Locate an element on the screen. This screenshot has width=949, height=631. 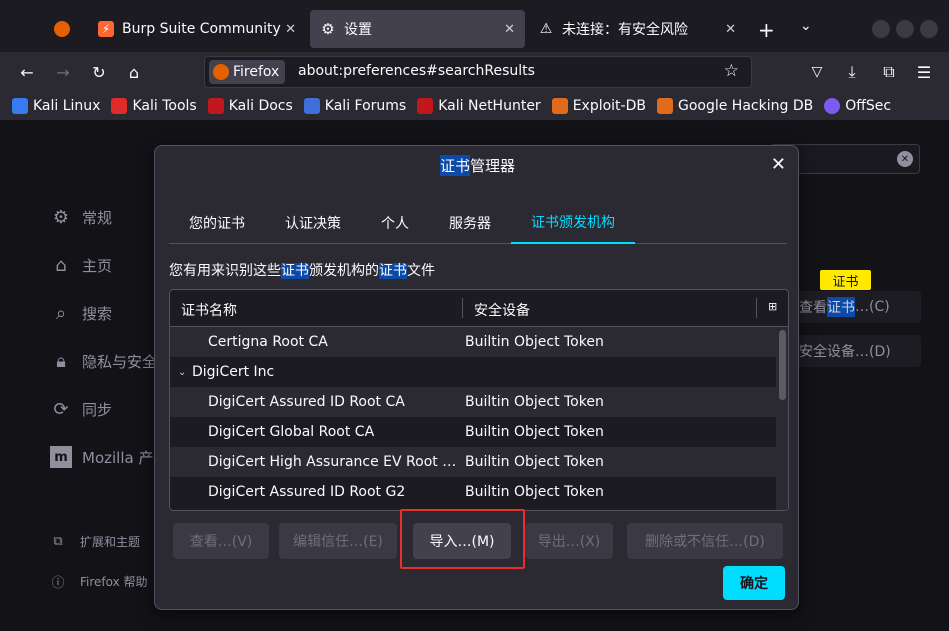
view-button: 查看…(V) is located at coordinates (221, 541).